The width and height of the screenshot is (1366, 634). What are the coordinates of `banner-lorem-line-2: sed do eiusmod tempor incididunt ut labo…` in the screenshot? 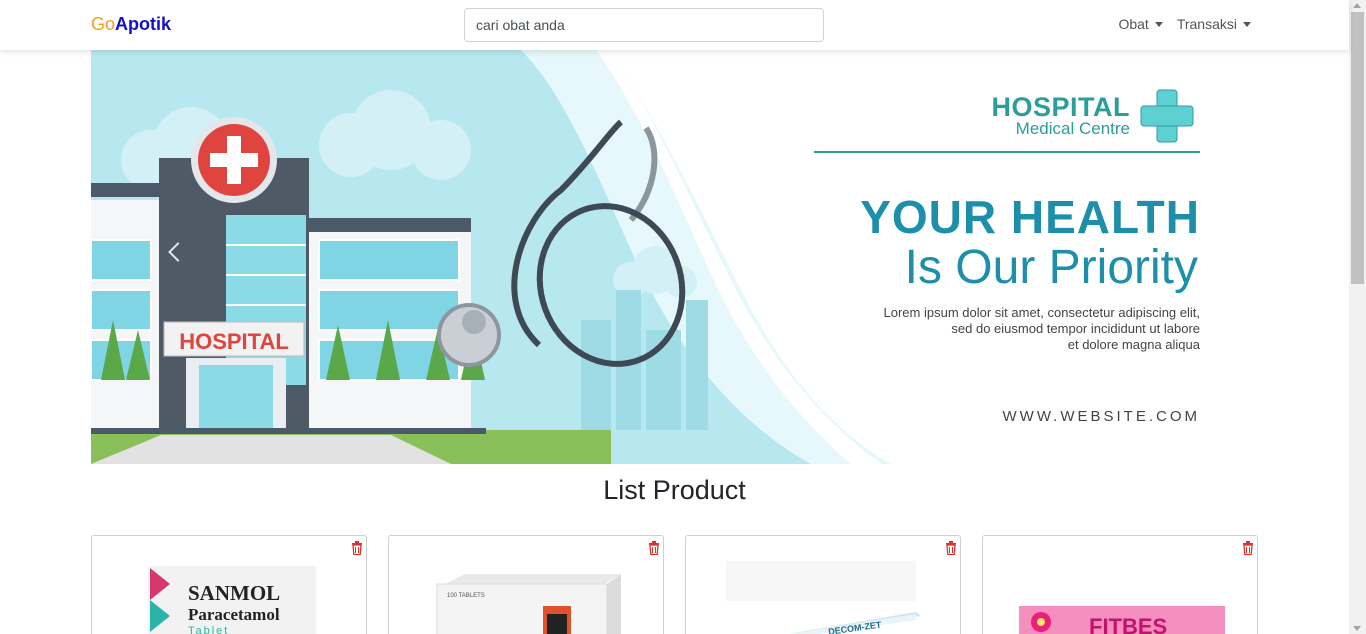 It's located at (1075, 328).